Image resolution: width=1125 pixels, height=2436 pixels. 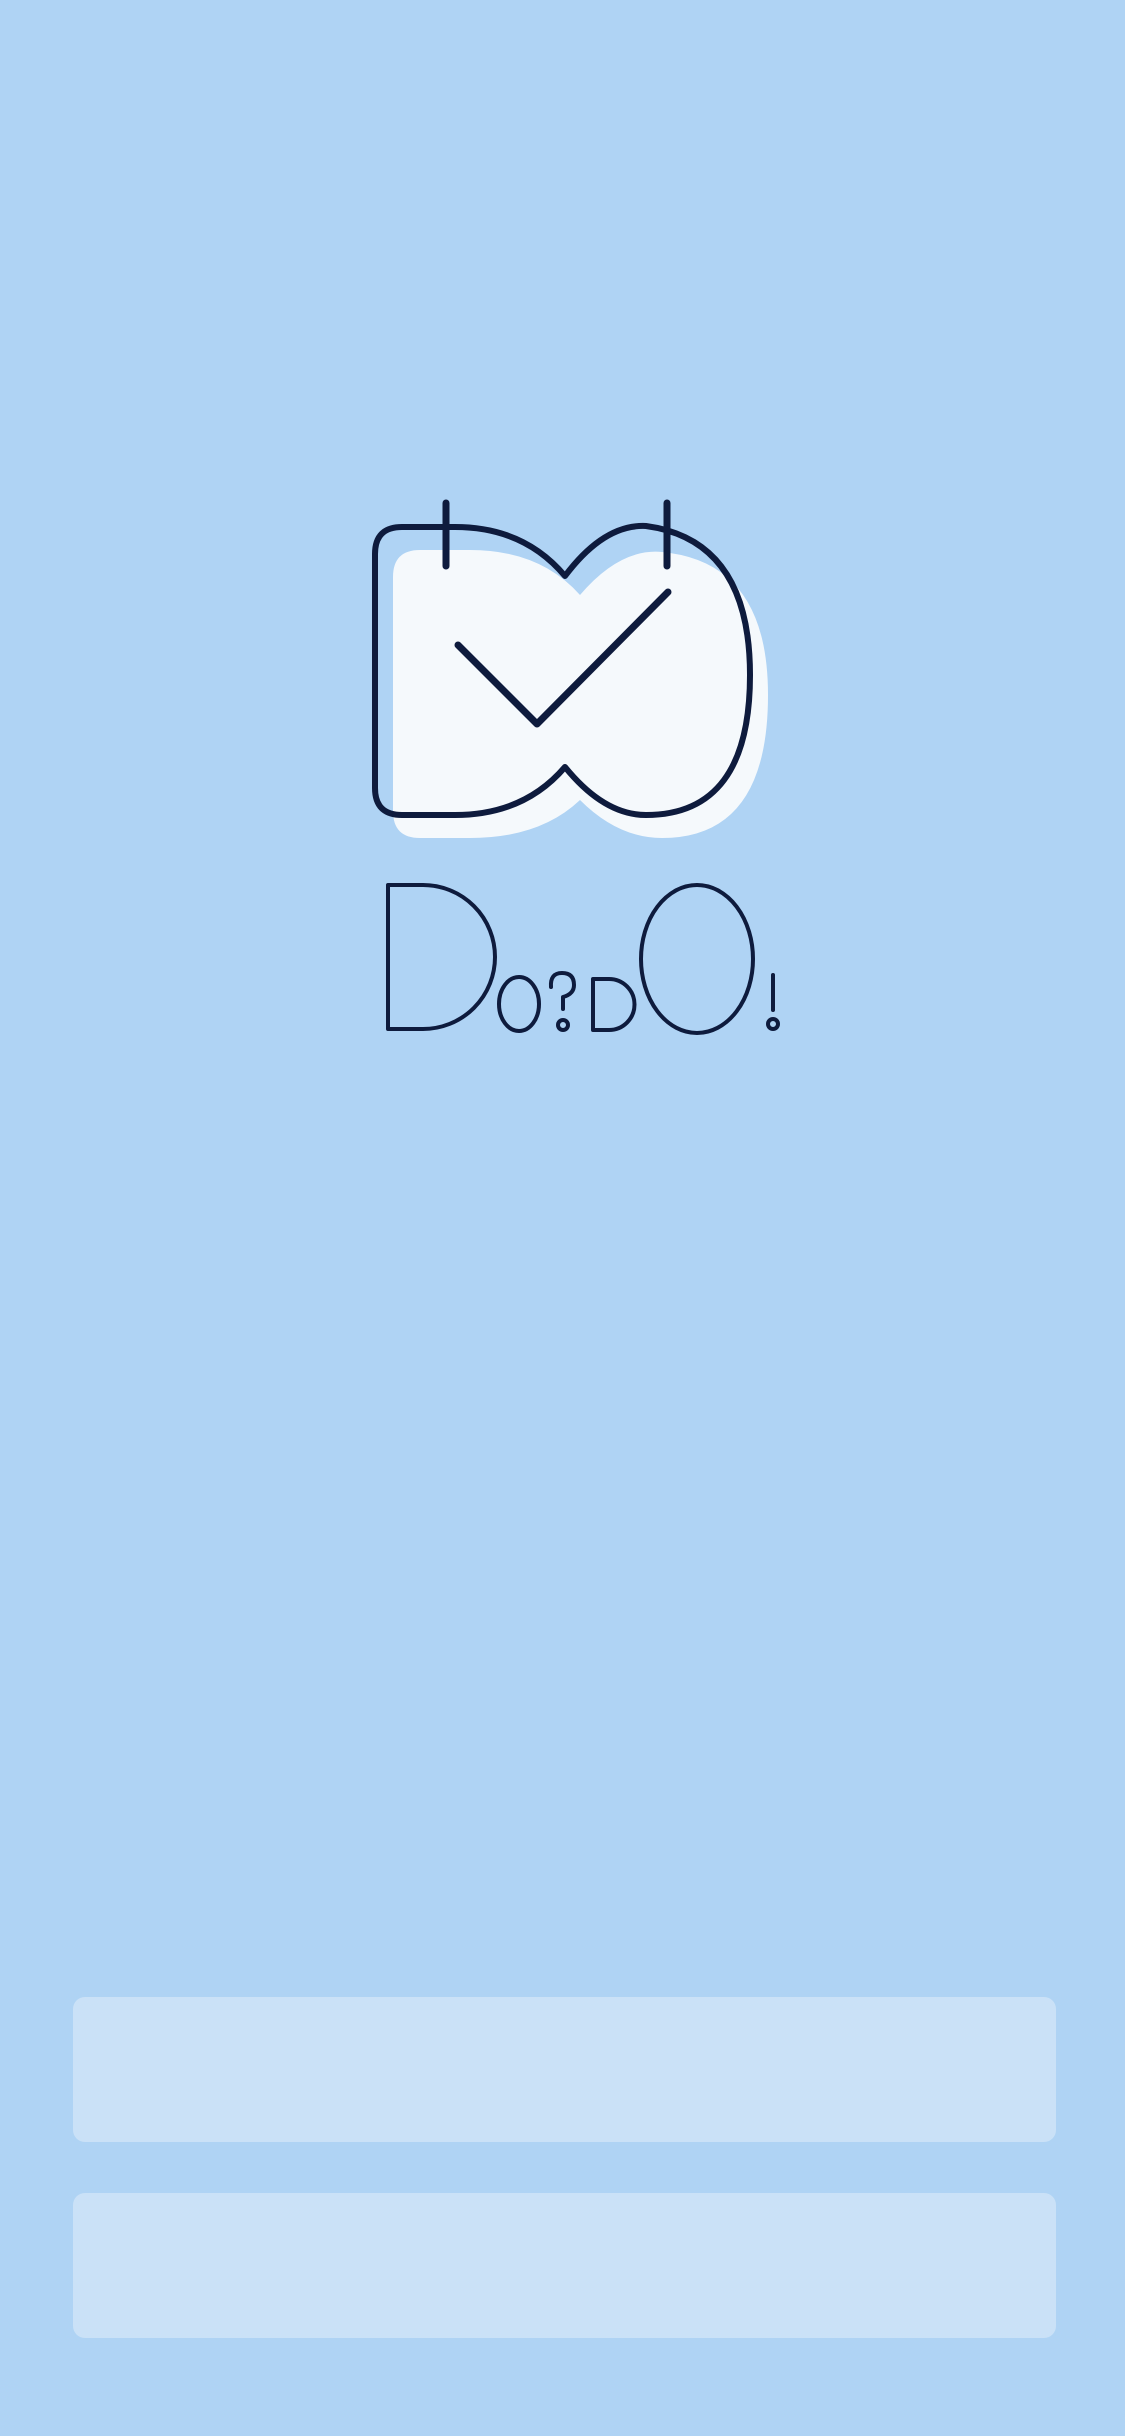 I want to click on app-wordmark, so click(x=583, y=959).